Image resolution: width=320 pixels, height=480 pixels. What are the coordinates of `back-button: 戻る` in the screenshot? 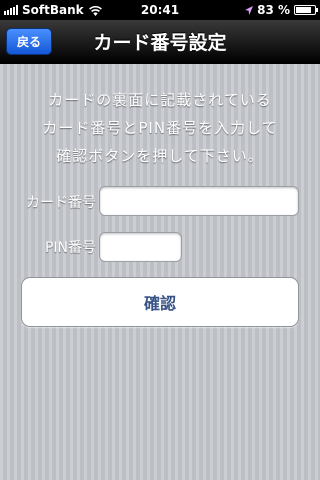 It's located at (29, 41).